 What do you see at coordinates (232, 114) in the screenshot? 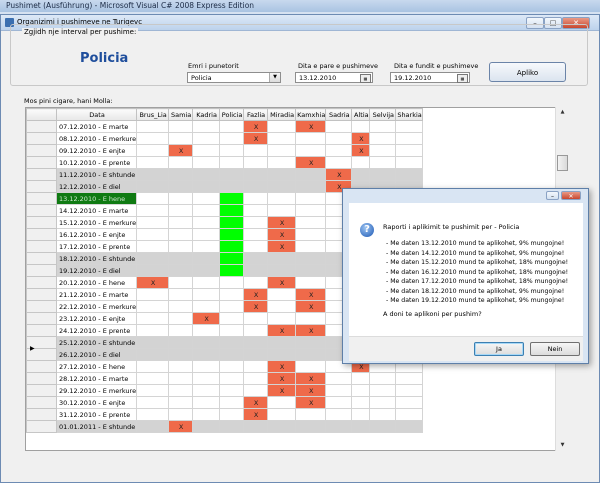
I see `column-header: Policia` at bounding box center [232, 114].